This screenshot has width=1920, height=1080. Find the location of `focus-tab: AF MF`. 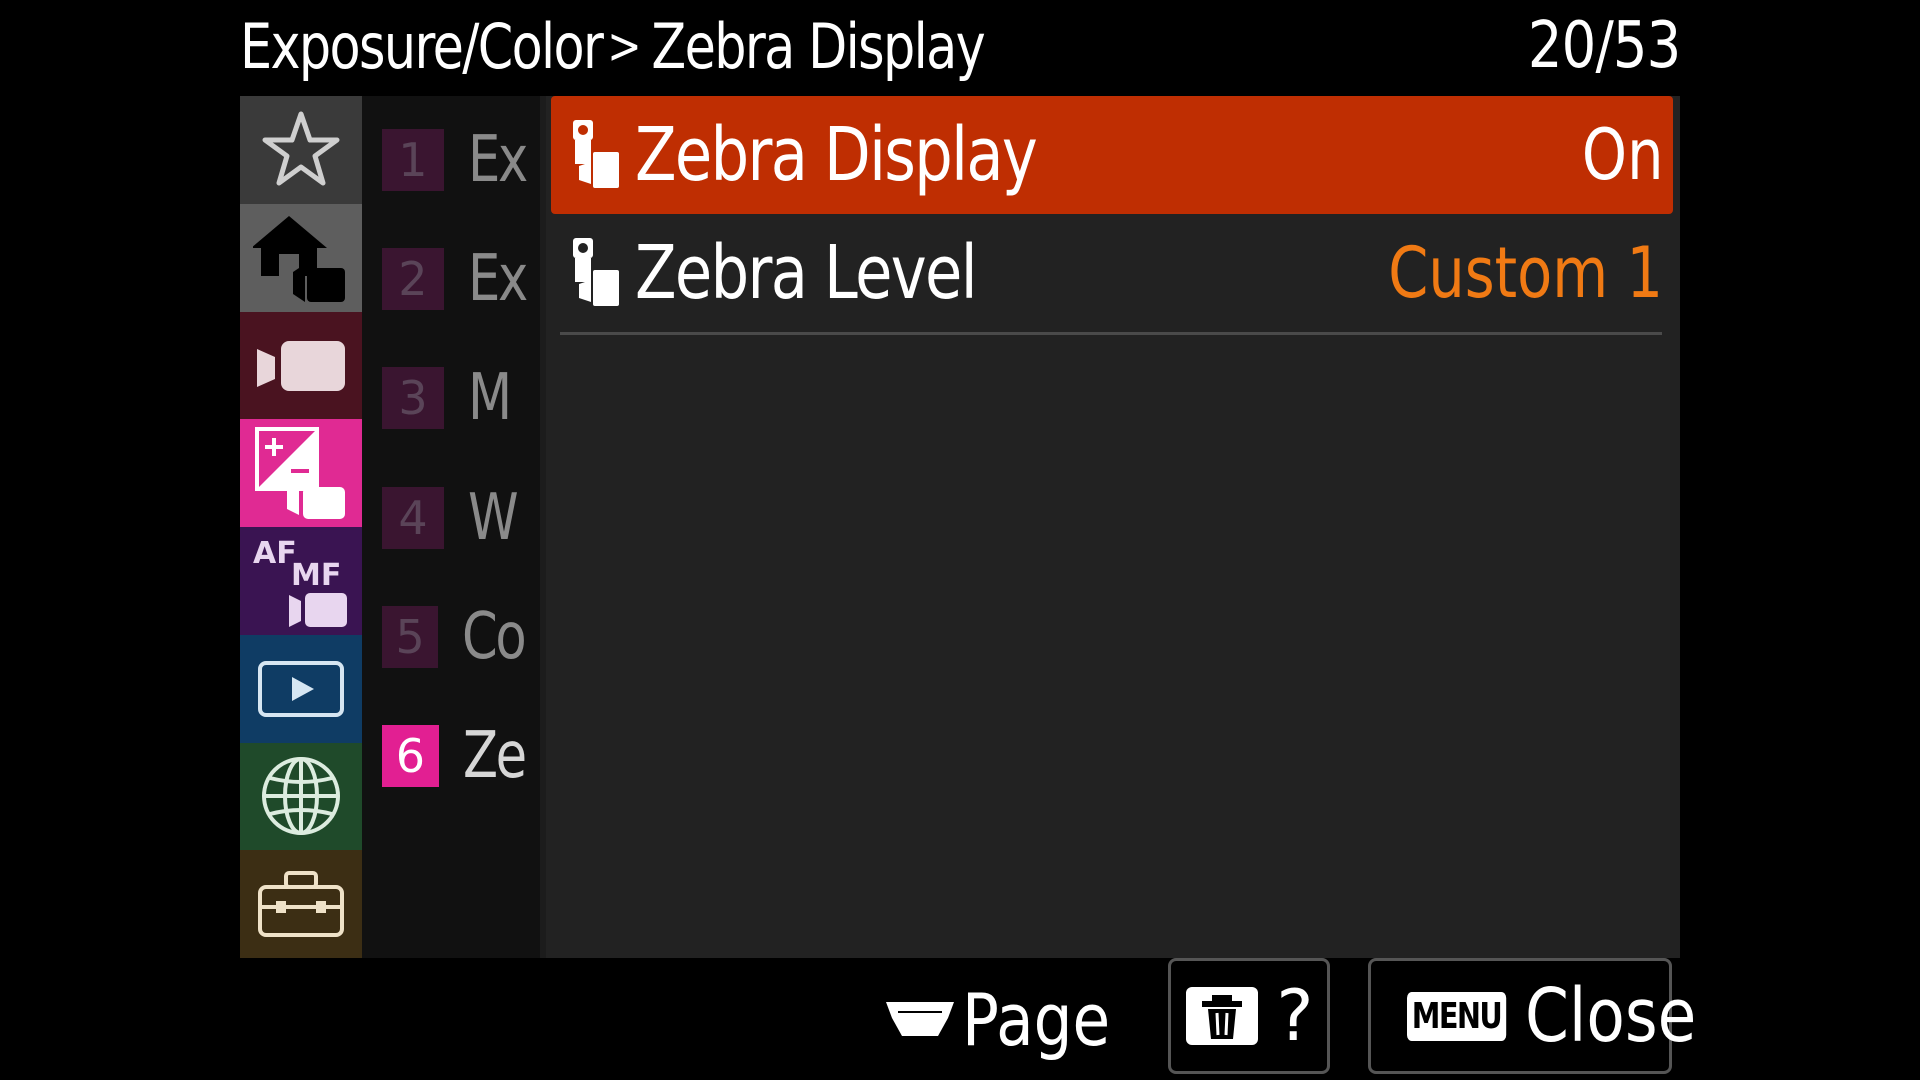

focus-tab: AF MF is located at coordinates (301, 581).